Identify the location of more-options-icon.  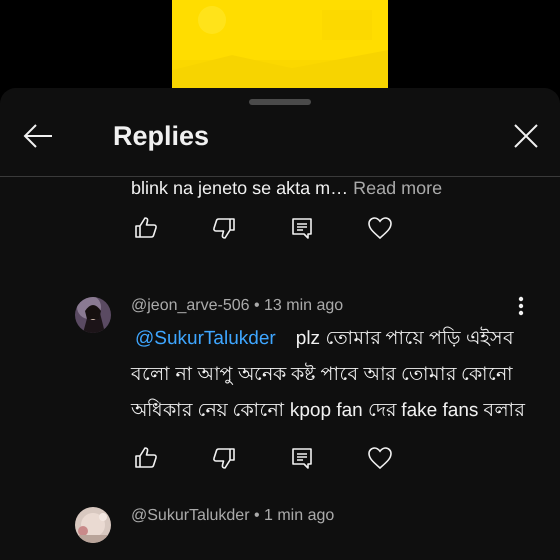
(521, 306).